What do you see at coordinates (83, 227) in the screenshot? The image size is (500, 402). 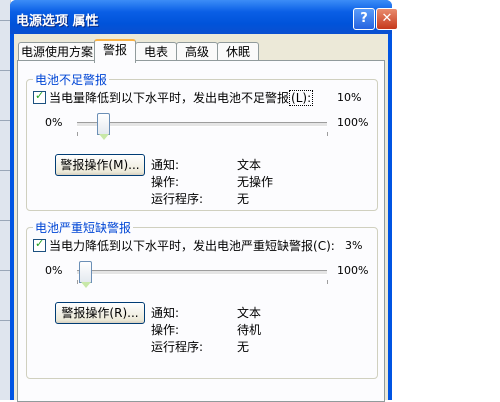 I see `critical-battery-group-label: 电池严重短缺警报` at bounding box center [83, 227].